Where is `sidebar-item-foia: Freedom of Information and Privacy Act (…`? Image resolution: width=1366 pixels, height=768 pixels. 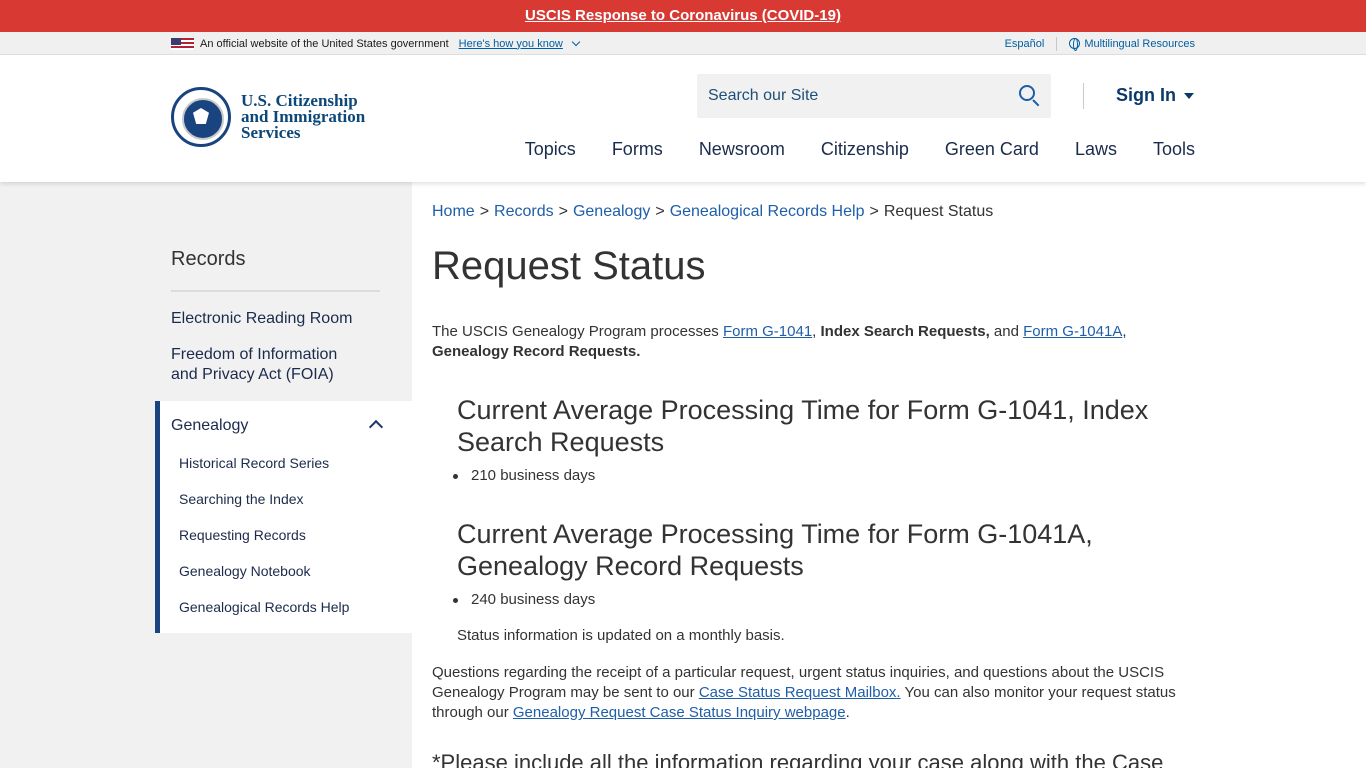
sidebar-item-foia: Freedom of Information and Privacy Act (… is located at coordinates (254, 365).